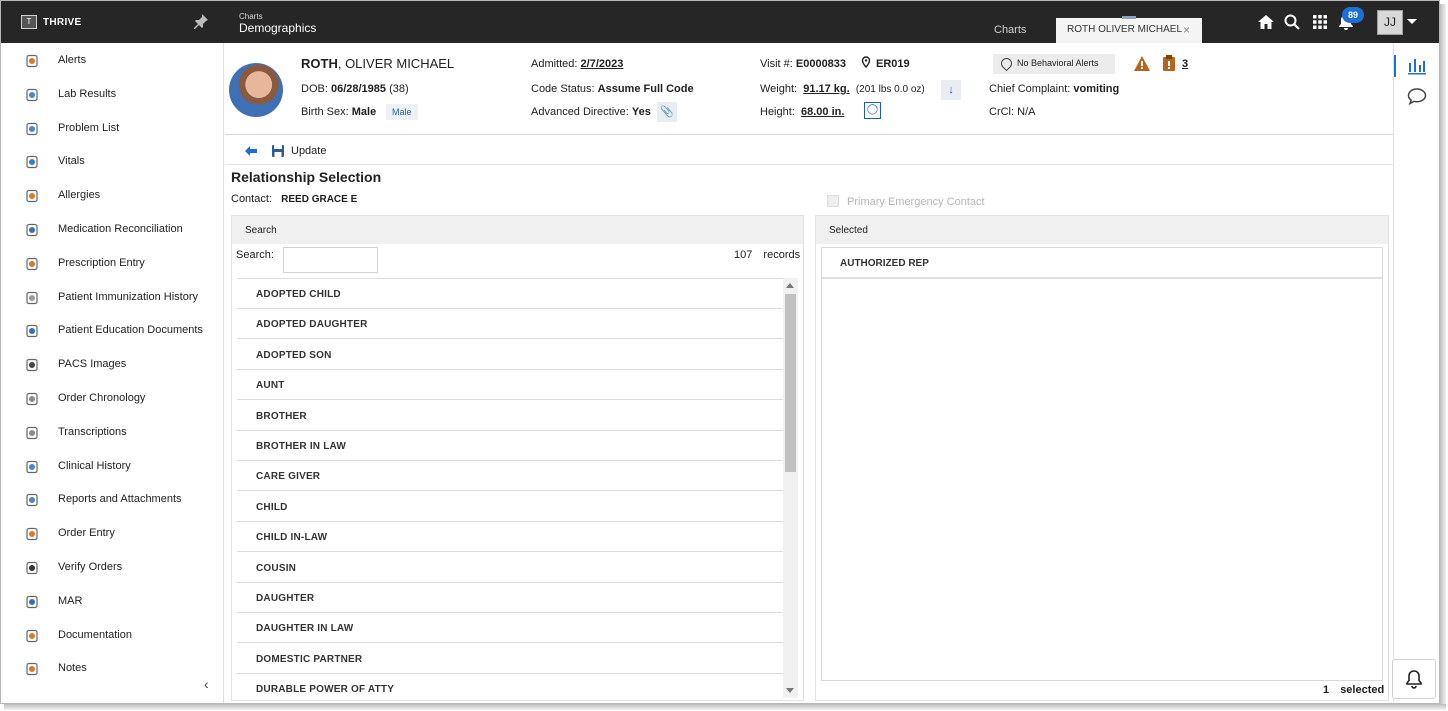 This screenshot has height=711, width=1448. What do you see at coordinates (893, 64) in the screenshot?
I see `location-value: ER019` at bounding box center [893, 64].